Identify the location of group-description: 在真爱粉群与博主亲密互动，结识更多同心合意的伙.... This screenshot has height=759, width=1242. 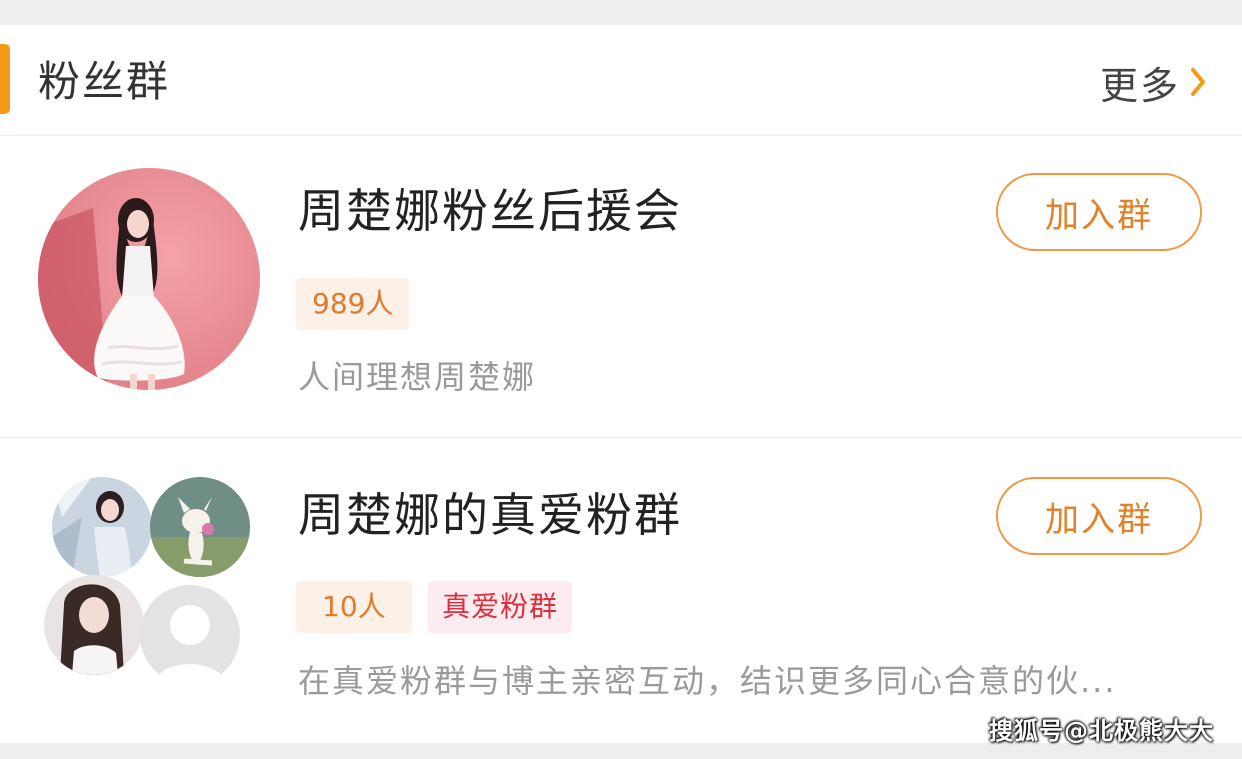
(707, 681).